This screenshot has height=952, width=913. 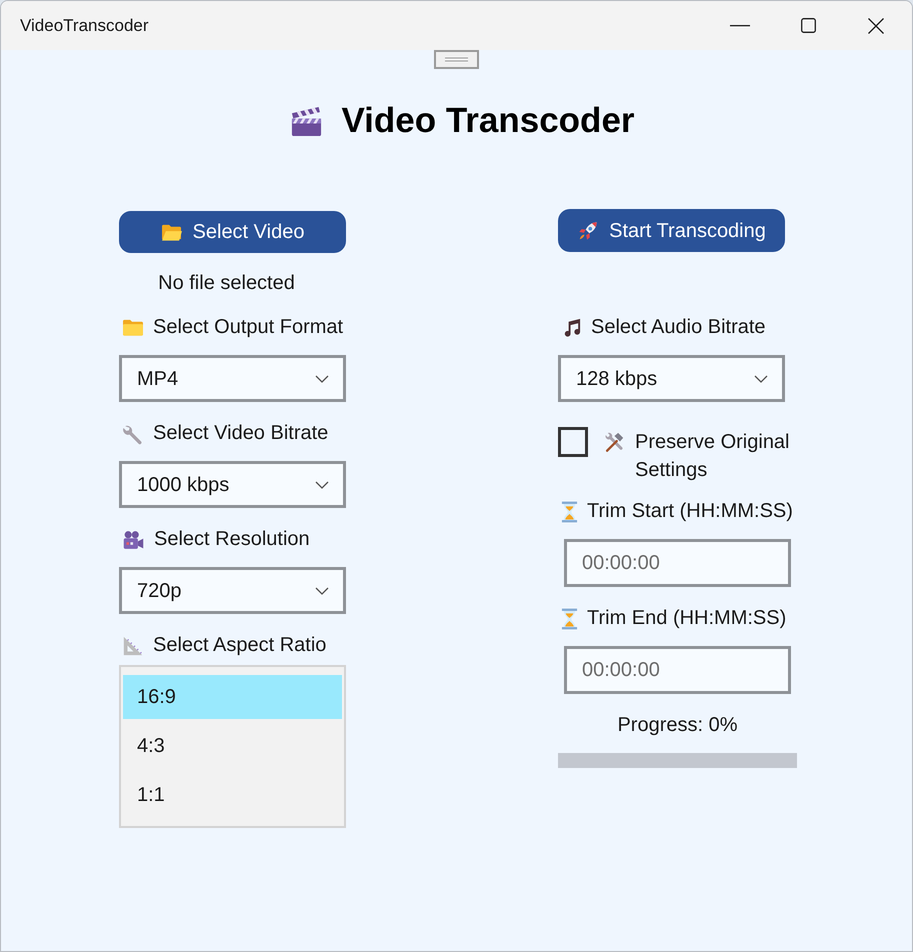 What do you see at coordinates (307, 121) in the screenshot?
I see `clapperboard-icon` at bounding box center [307, 121].